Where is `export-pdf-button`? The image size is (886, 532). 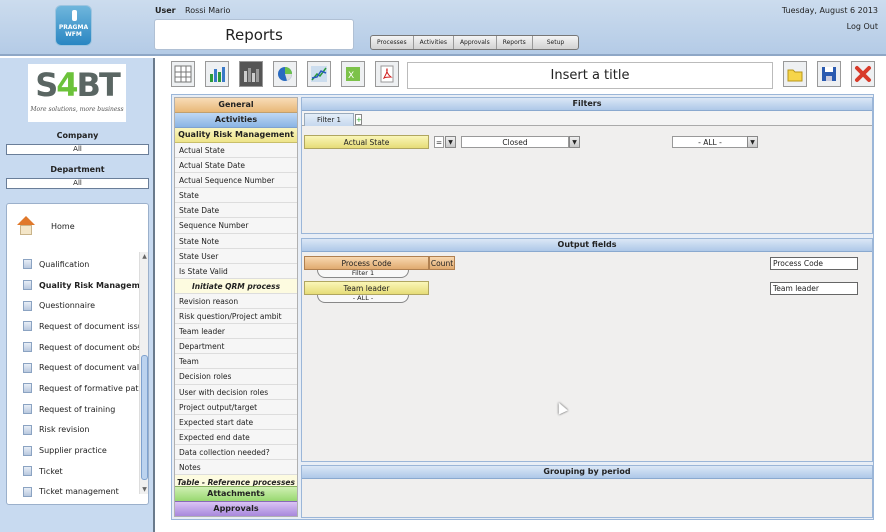
export-pdf-button is located at coordinates (387, 74).